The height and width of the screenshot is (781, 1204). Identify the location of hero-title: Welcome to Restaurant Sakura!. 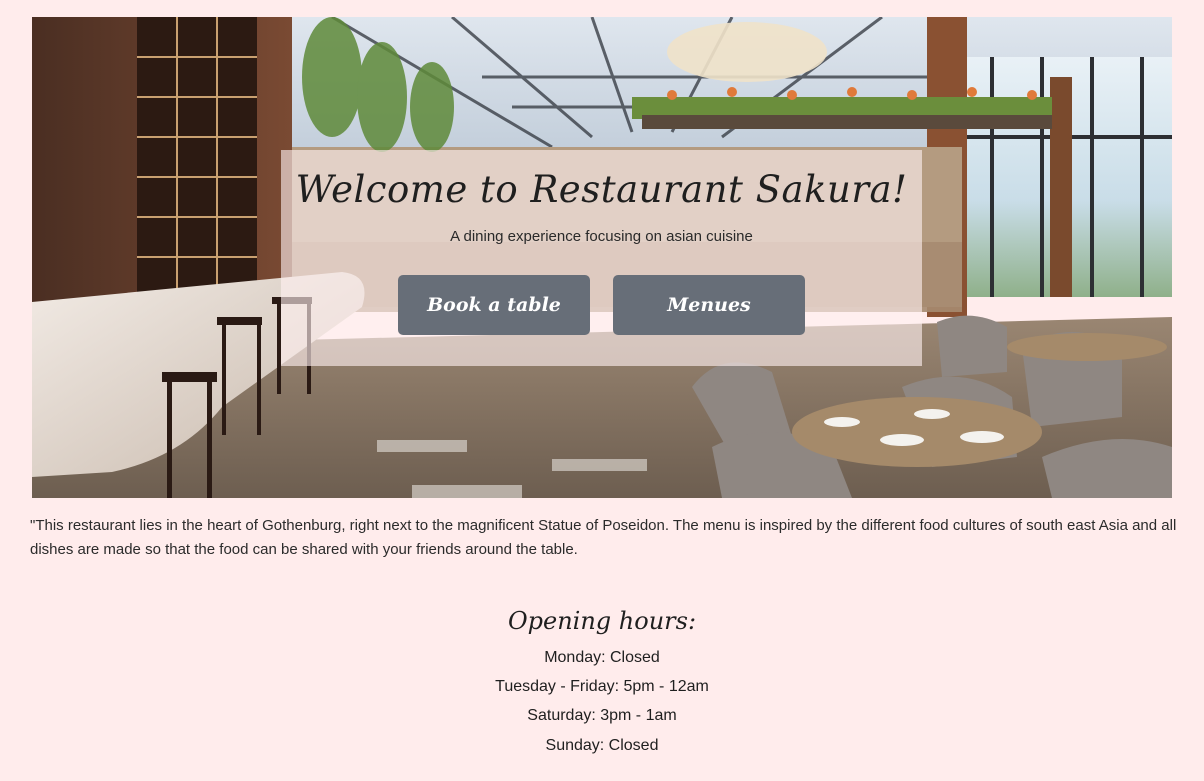
(601, 189).